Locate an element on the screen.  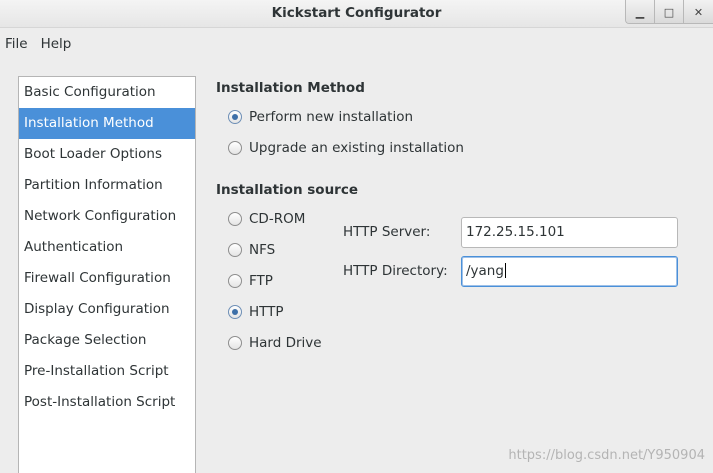
sidebar-item-package-selection: Package Selection is located at coordinates (107, 340).